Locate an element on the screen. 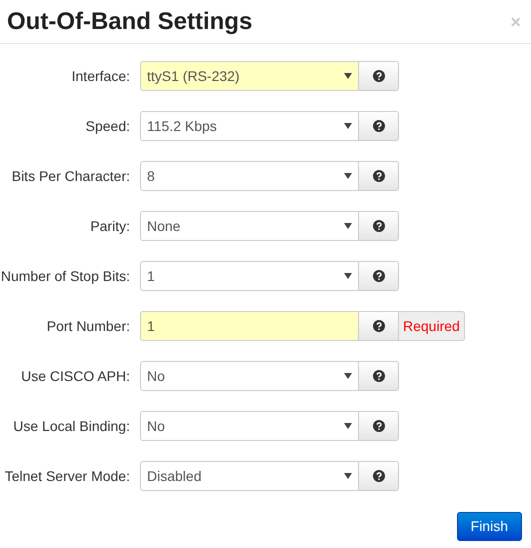  required-message: Required is located at coordinates (432, 326).